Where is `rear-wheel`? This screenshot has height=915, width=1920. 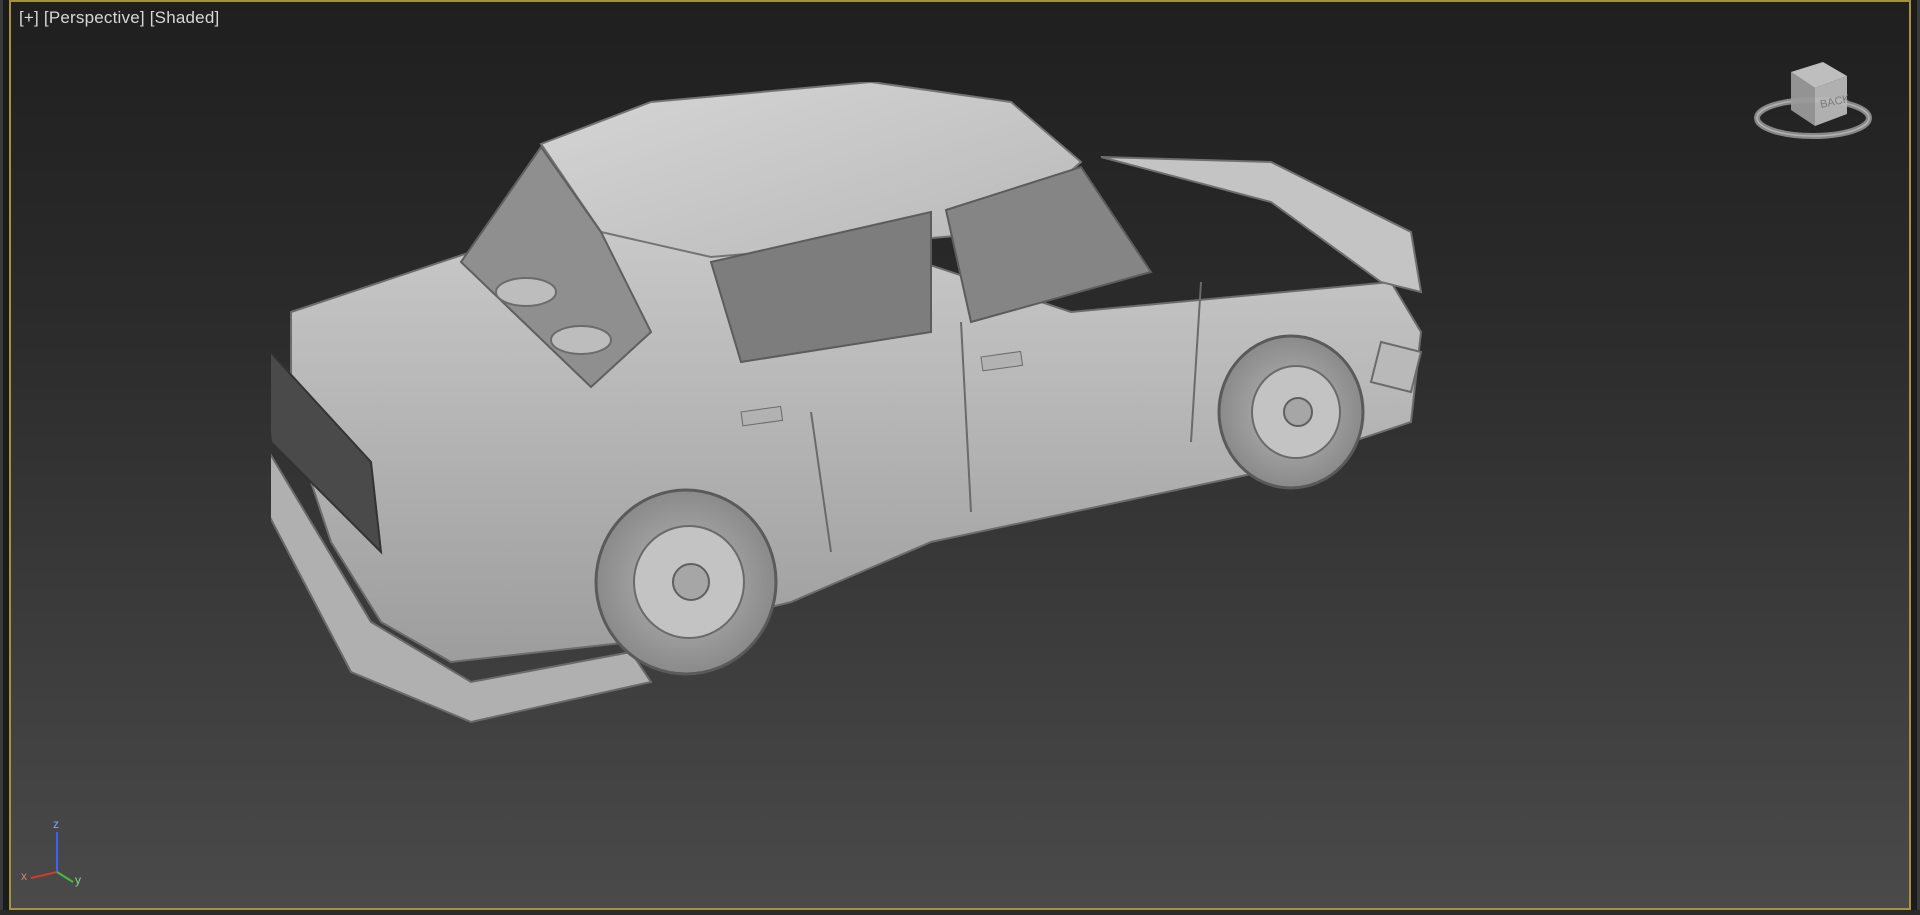 rear-wheel is located at coordinates (686, 582).